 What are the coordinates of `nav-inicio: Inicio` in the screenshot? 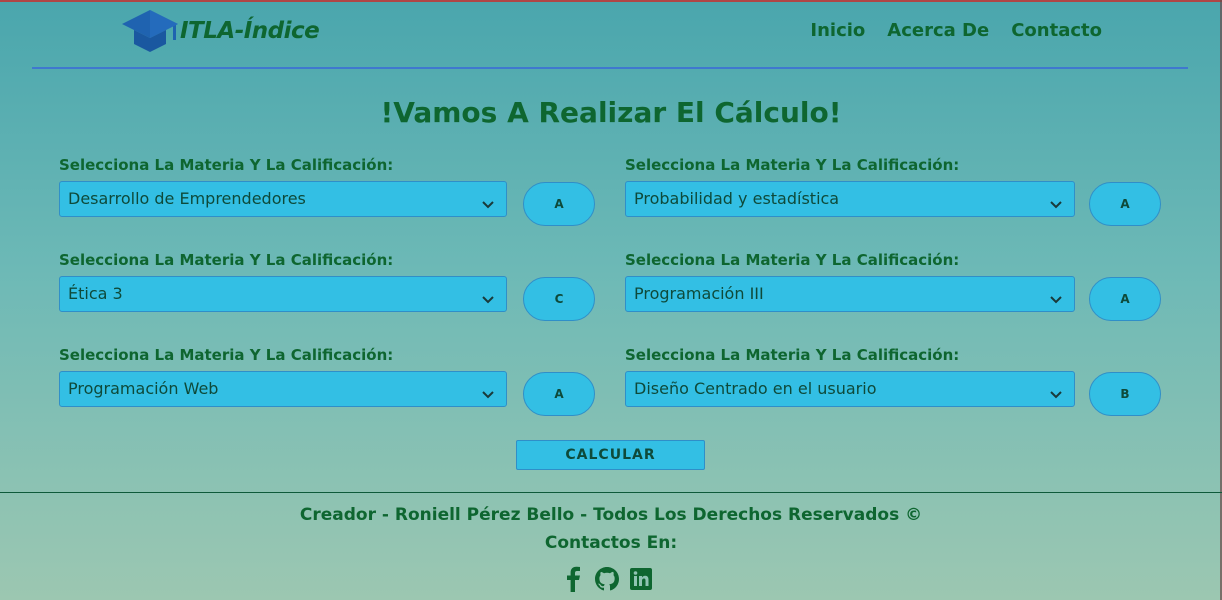 It's located at (837, 30).